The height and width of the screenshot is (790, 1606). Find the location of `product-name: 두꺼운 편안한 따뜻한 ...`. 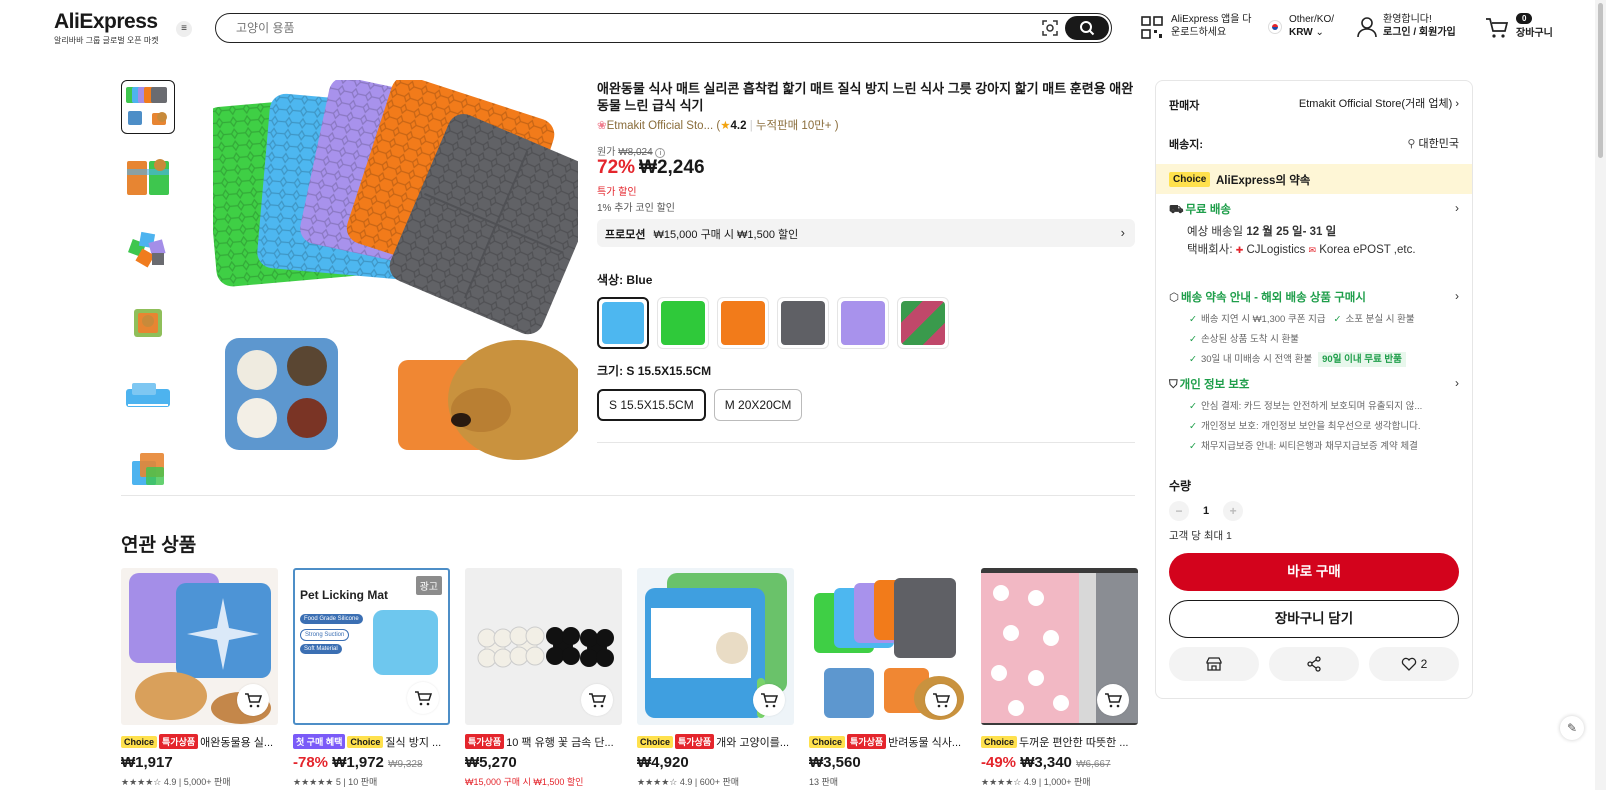

product-name: 두꺼운 편안한 따뜻한 ... is located at coordinates (1074, 743).